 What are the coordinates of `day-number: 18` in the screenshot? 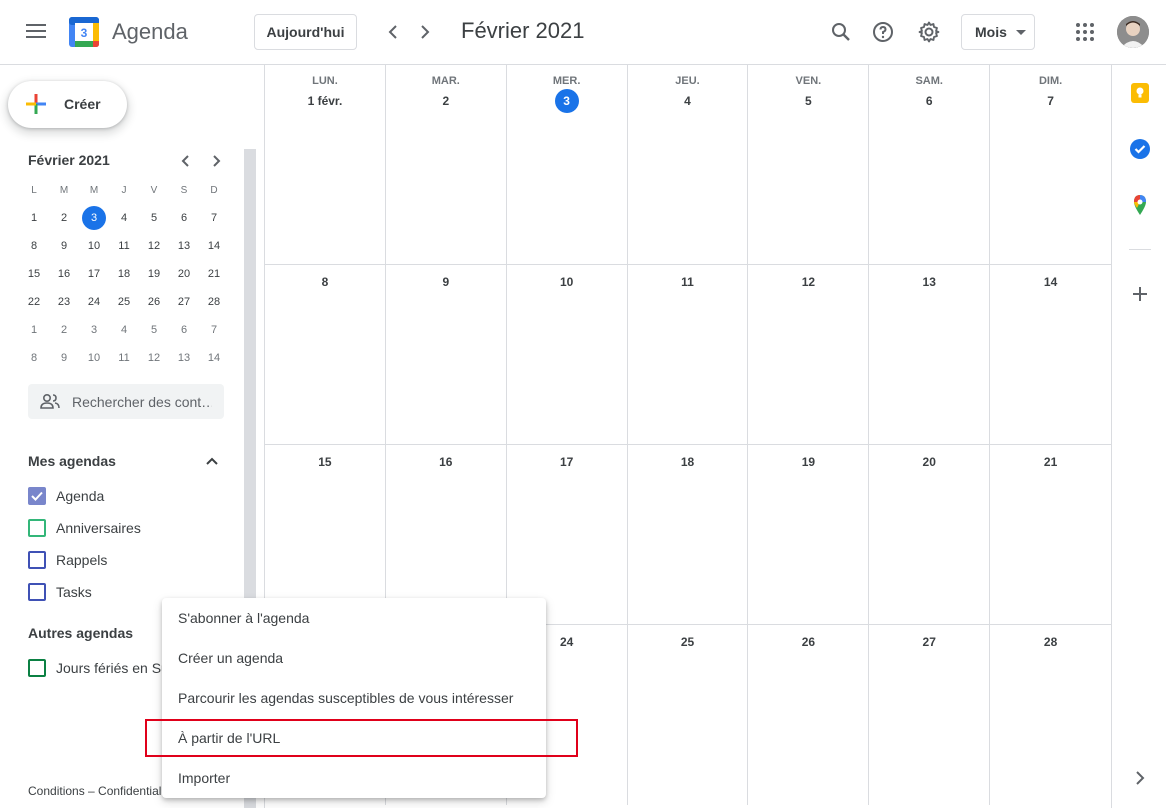 It's located at (688, 462).